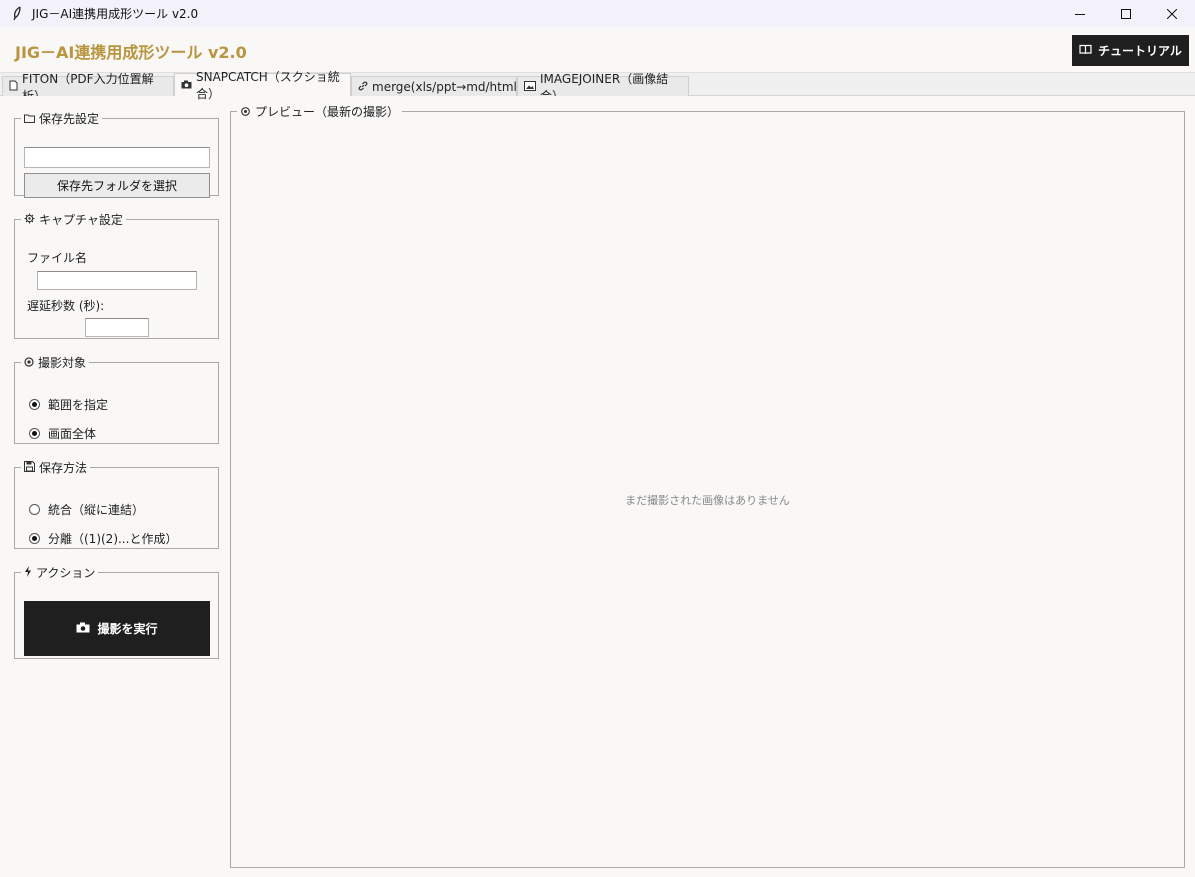 This screenshot has height=877, width=1195. I want to click on action-group: アクション 撮影を実行, so click(116, 611).